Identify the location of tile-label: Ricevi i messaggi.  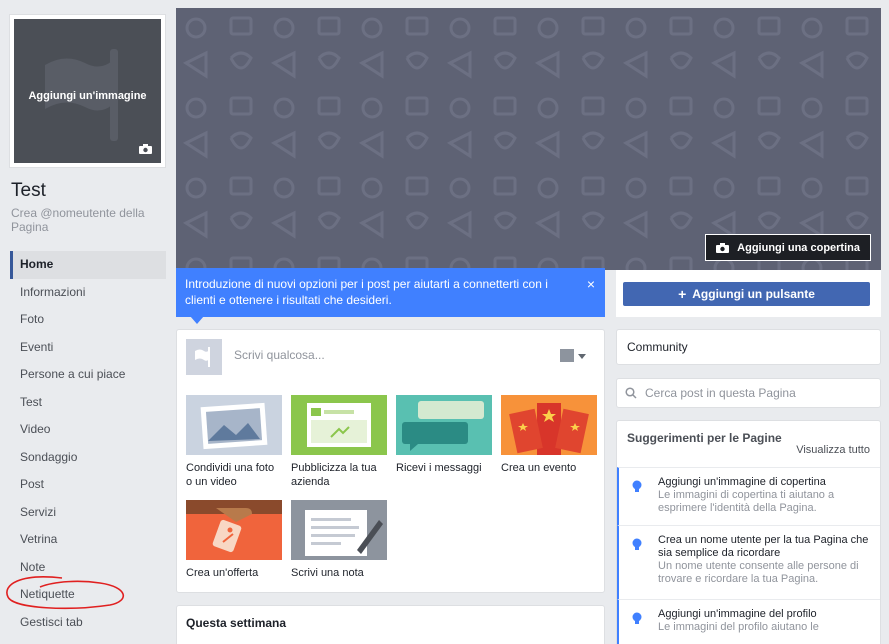
(439, 468).